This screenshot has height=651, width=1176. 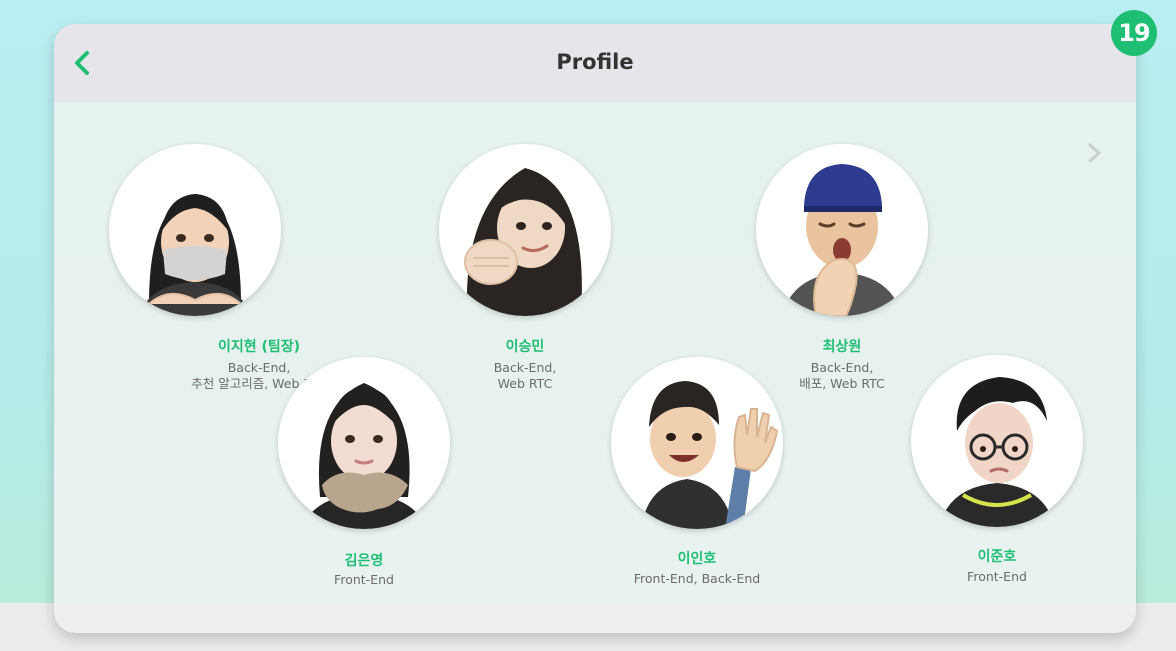 What do you see at coordinates (525, 347) in the screenshot?
I see `member-name: 이승민` at bounding box center [525, 347].